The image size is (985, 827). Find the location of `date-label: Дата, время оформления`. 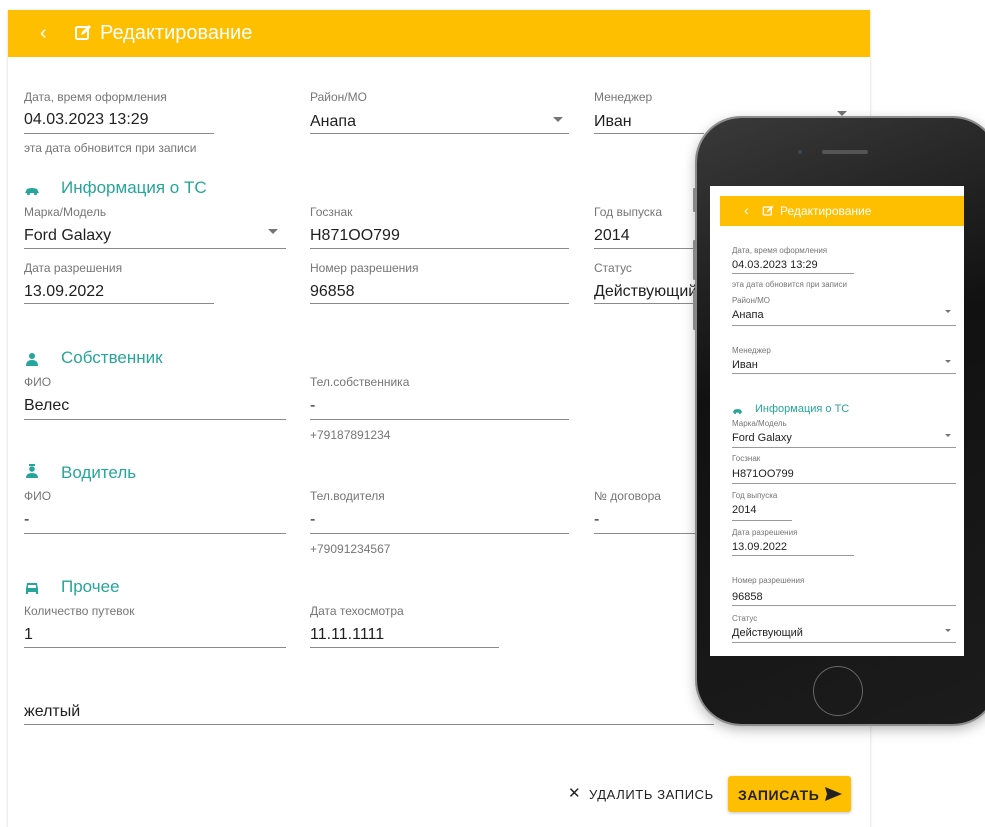

date-label: Дата, время оформления is located at coordinates (95, 97).